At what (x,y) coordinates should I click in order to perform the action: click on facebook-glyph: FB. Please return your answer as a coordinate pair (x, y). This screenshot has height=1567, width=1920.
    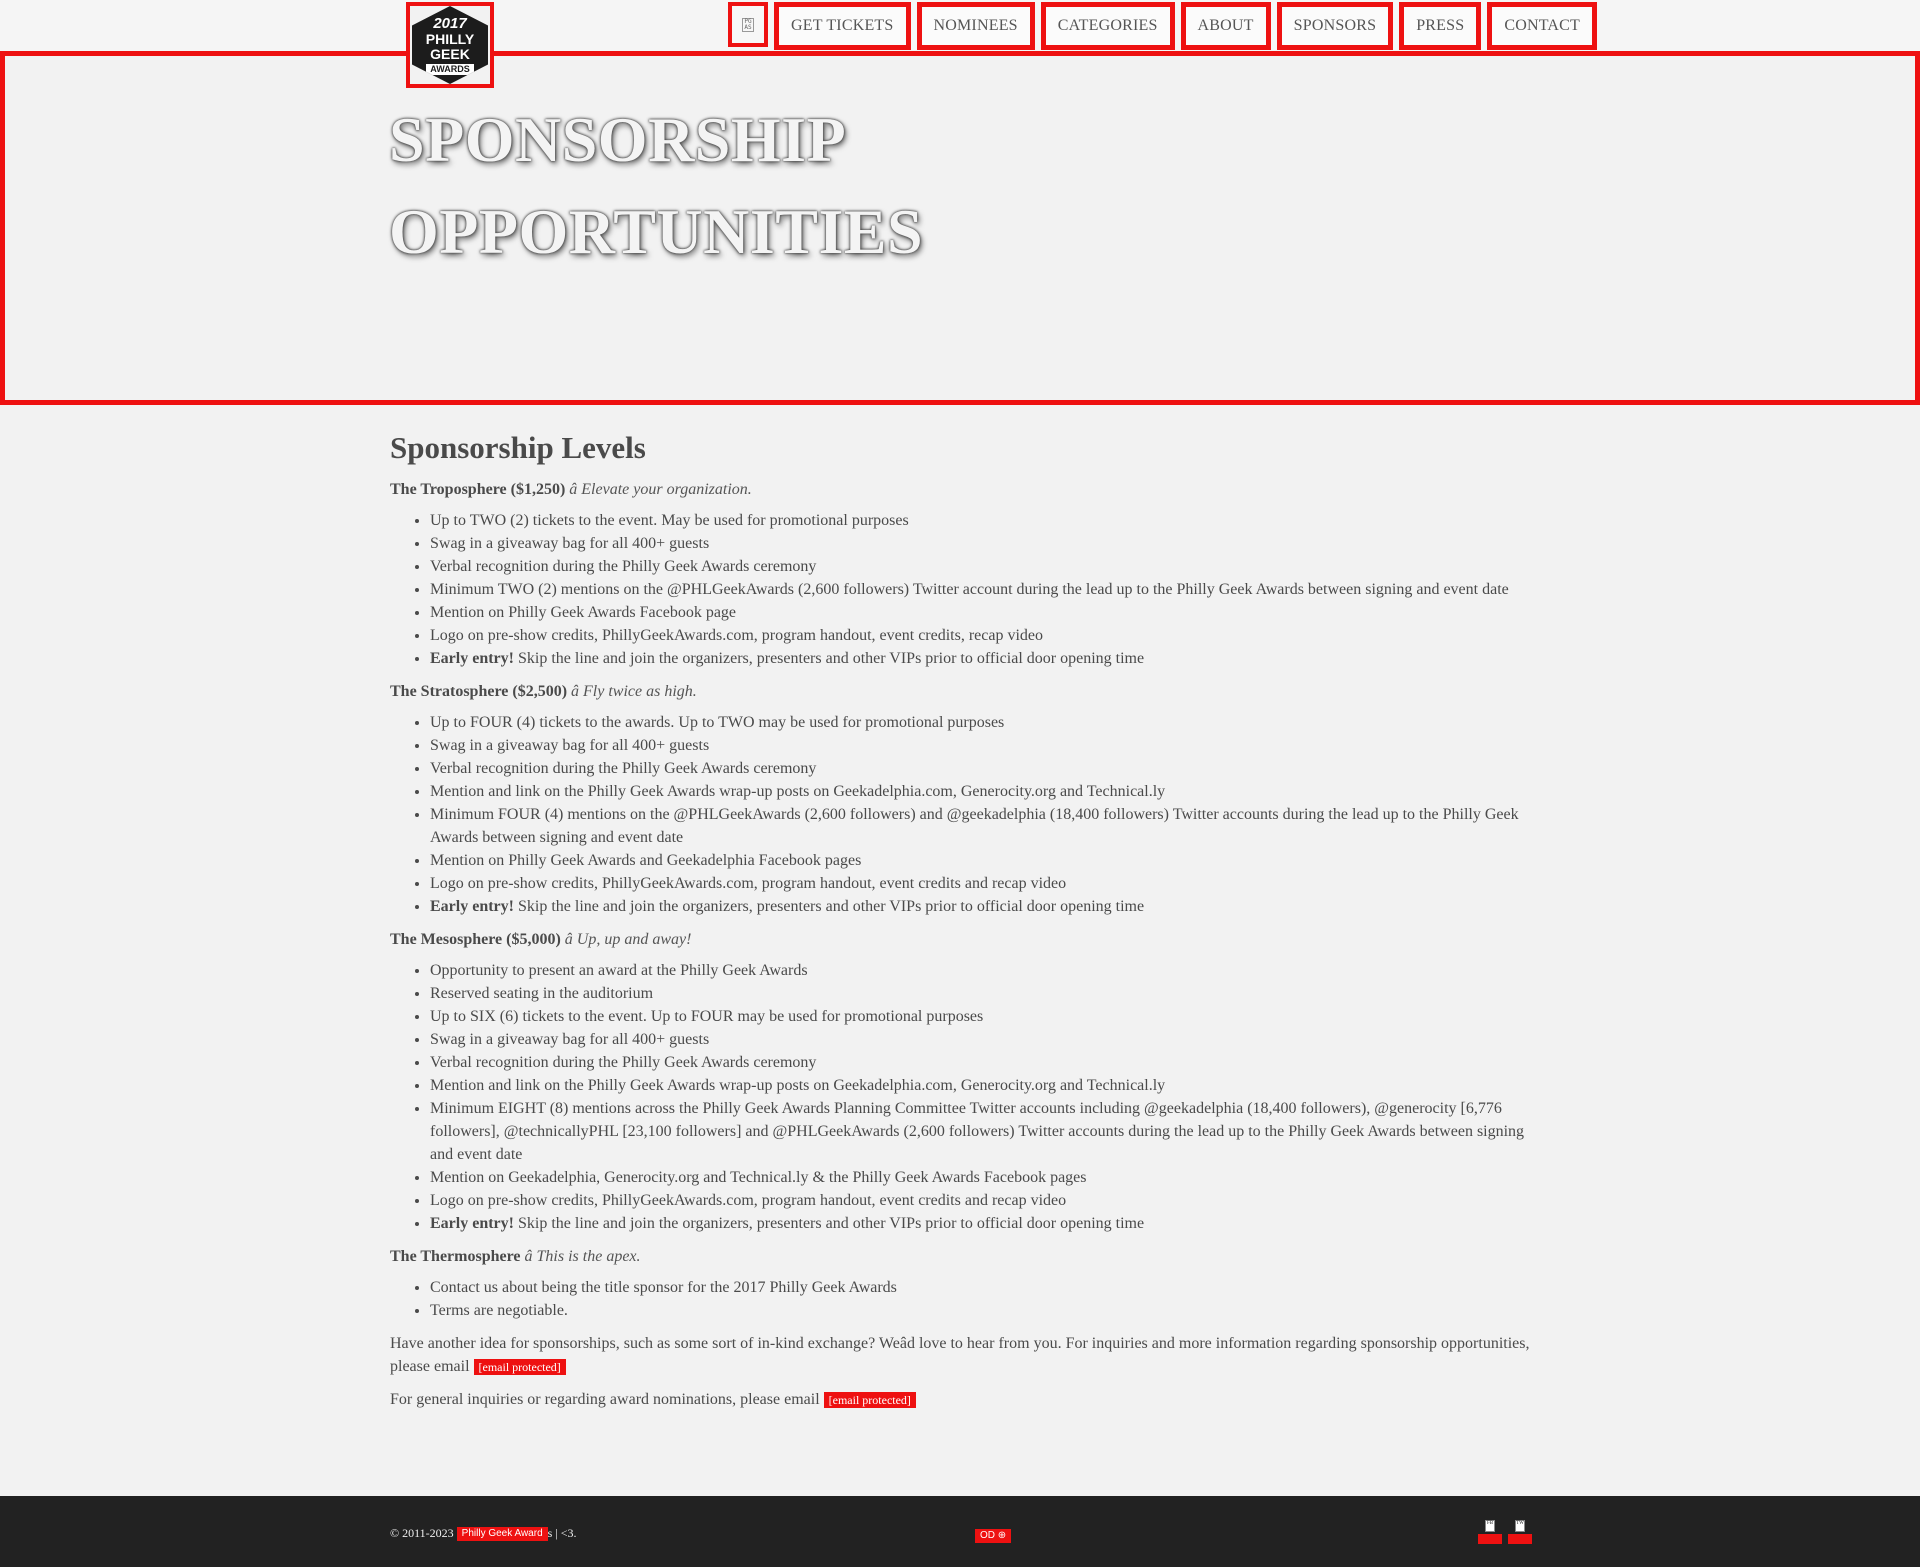
    Looking at the image, I should click on (1490, 1526).